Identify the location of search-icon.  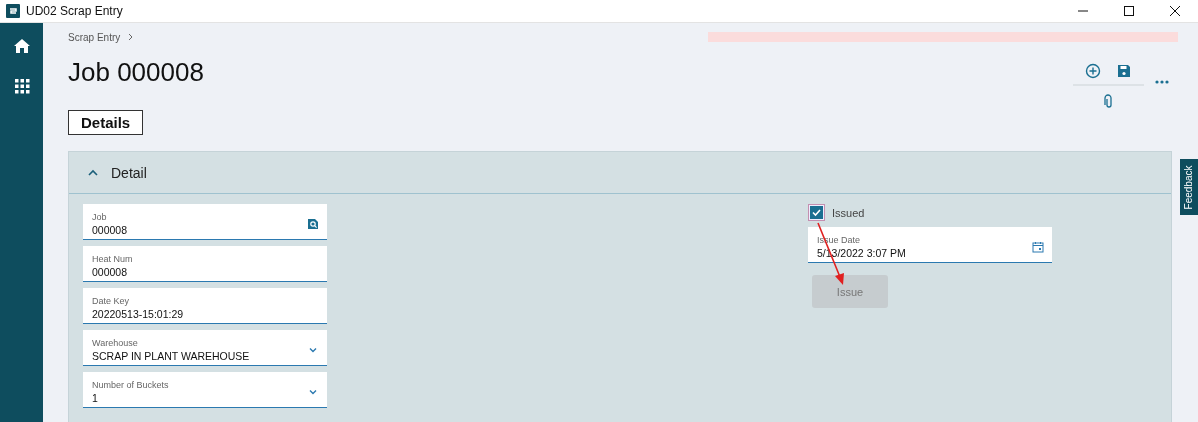
(313, 223).